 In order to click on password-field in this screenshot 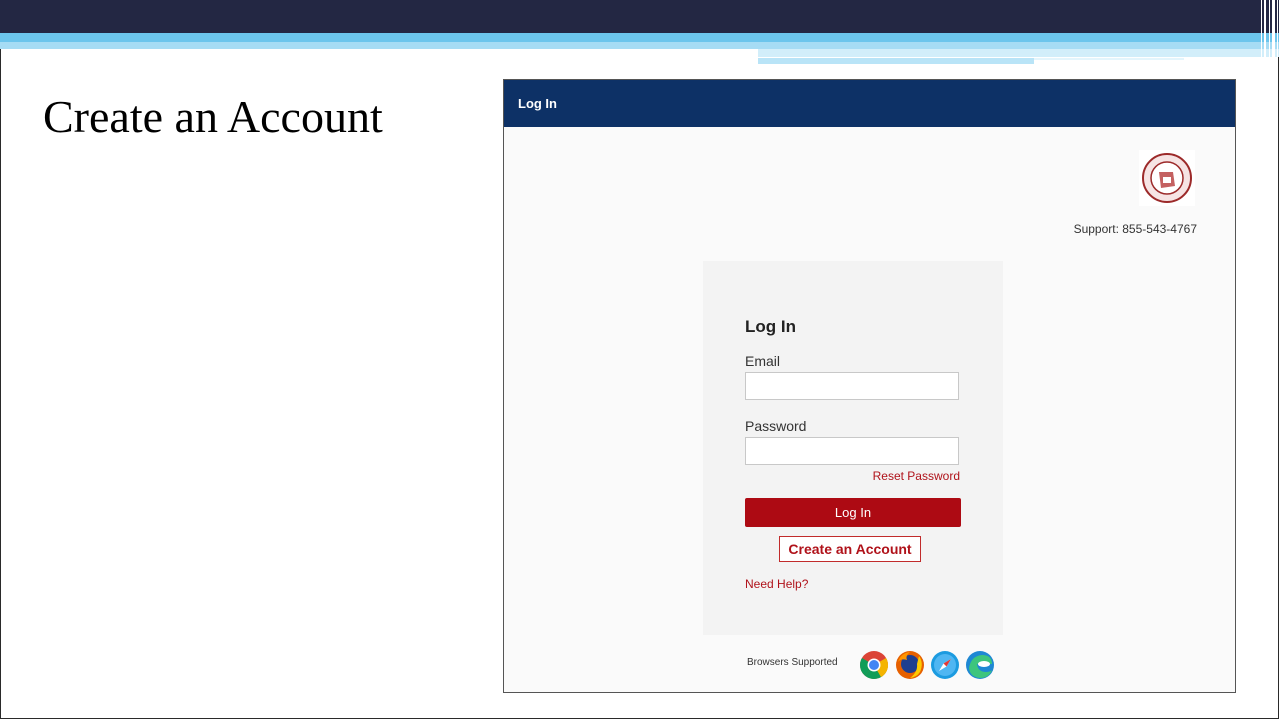, I will do `click(852, 451)`.